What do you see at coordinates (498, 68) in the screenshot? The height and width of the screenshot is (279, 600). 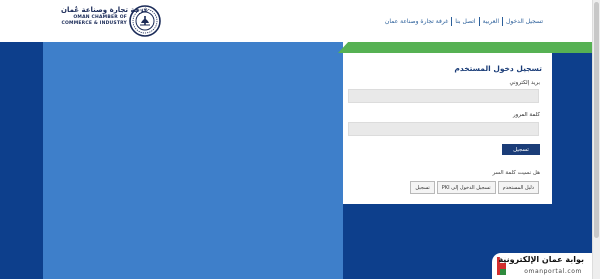 I see `login-title: تسجيل دخول المستخدم` at bounding box center [498, 68].